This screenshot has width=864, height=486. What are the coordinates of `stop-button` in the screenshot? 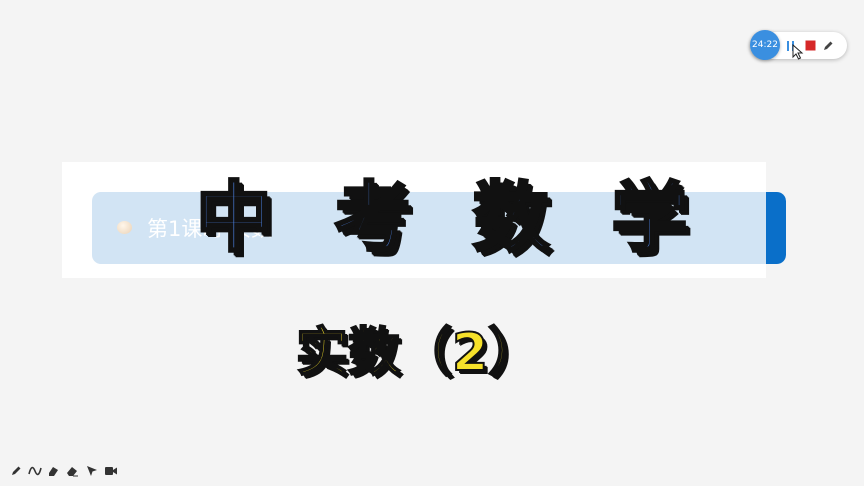 It's located at (810, 45).